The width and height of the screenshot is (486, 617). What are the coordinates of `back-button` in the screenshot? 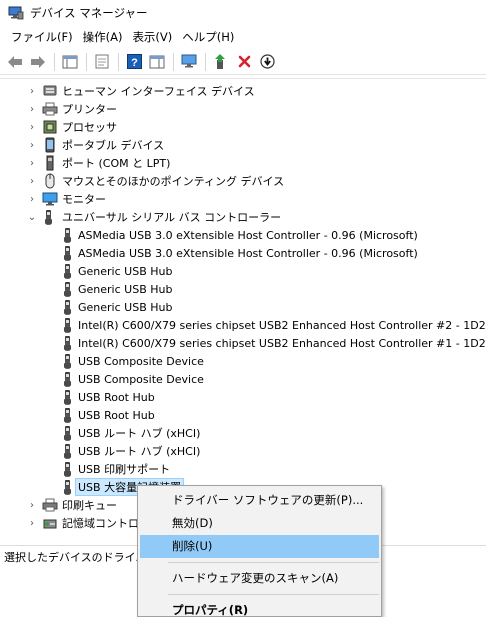 It's located at (15, 62).